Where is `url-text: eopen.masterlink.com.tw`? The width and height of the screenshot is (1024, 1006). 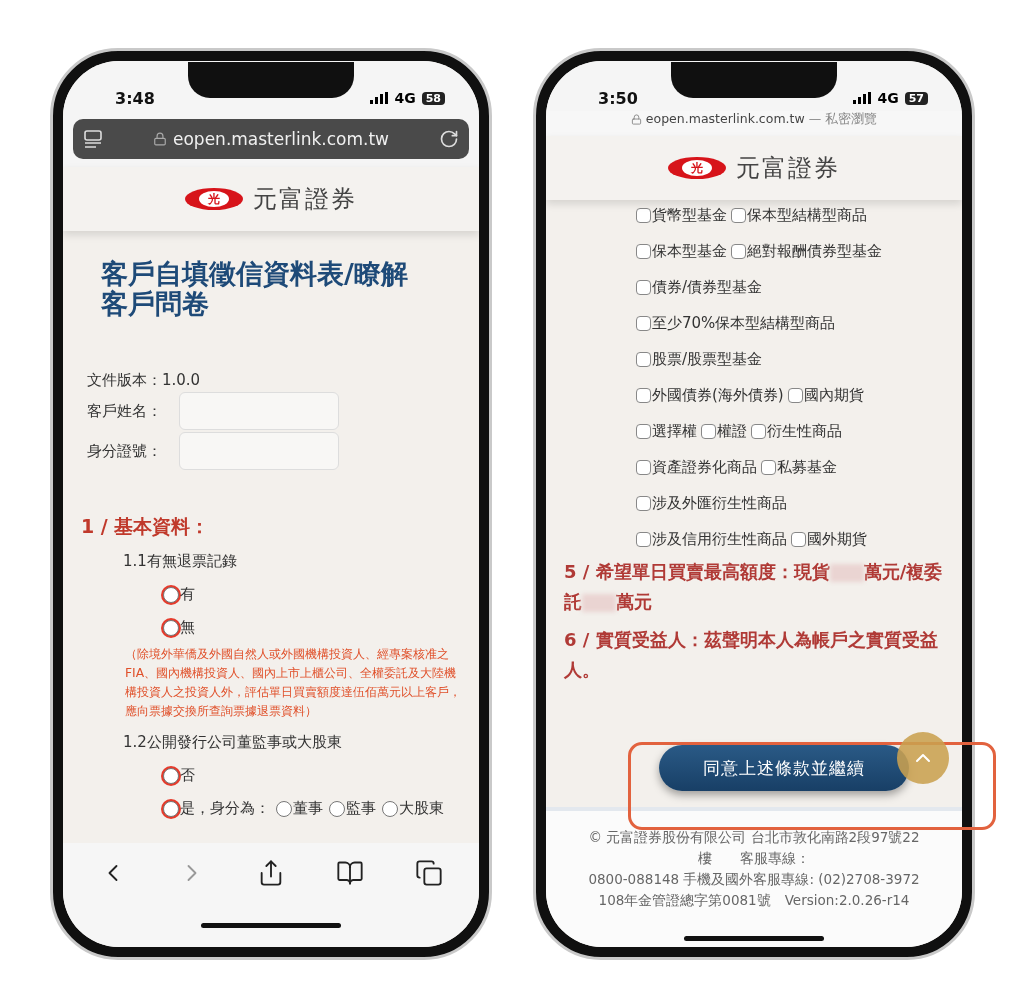
url-text: eopen.masterlink.com.tw is located at coordinates (281, 139).